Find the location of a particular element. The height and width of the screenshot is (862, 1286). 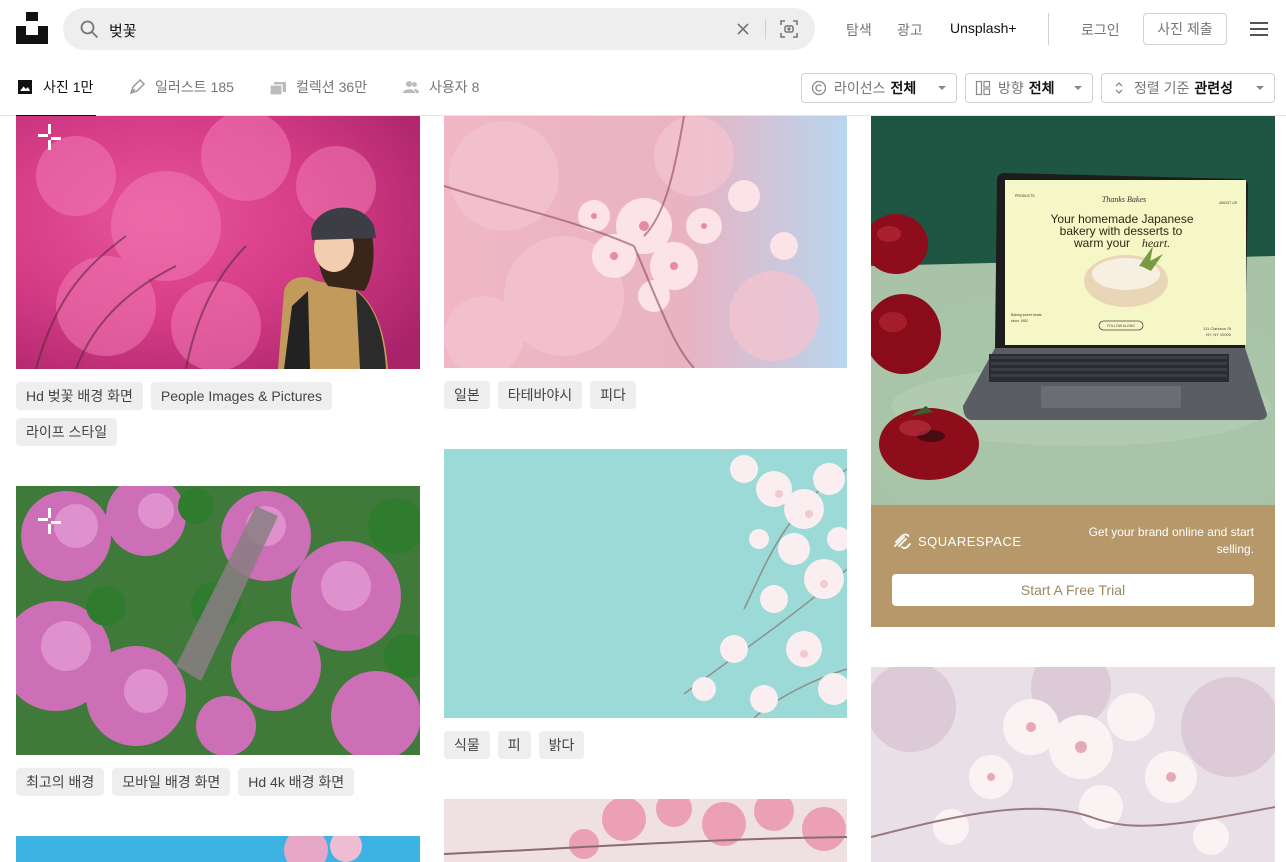

tag-chip: 최고의 배경 is located at coordinates (60, 782).